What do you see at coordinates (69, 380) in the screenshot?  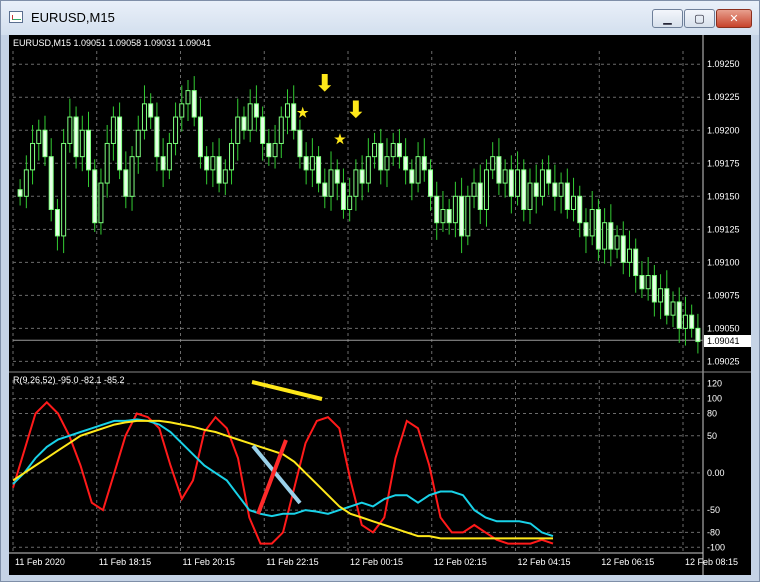 I see `indicator-panel-header: R(9,26,52) -95.0 -82.1 -85.2` at bounding box center [69, 380].